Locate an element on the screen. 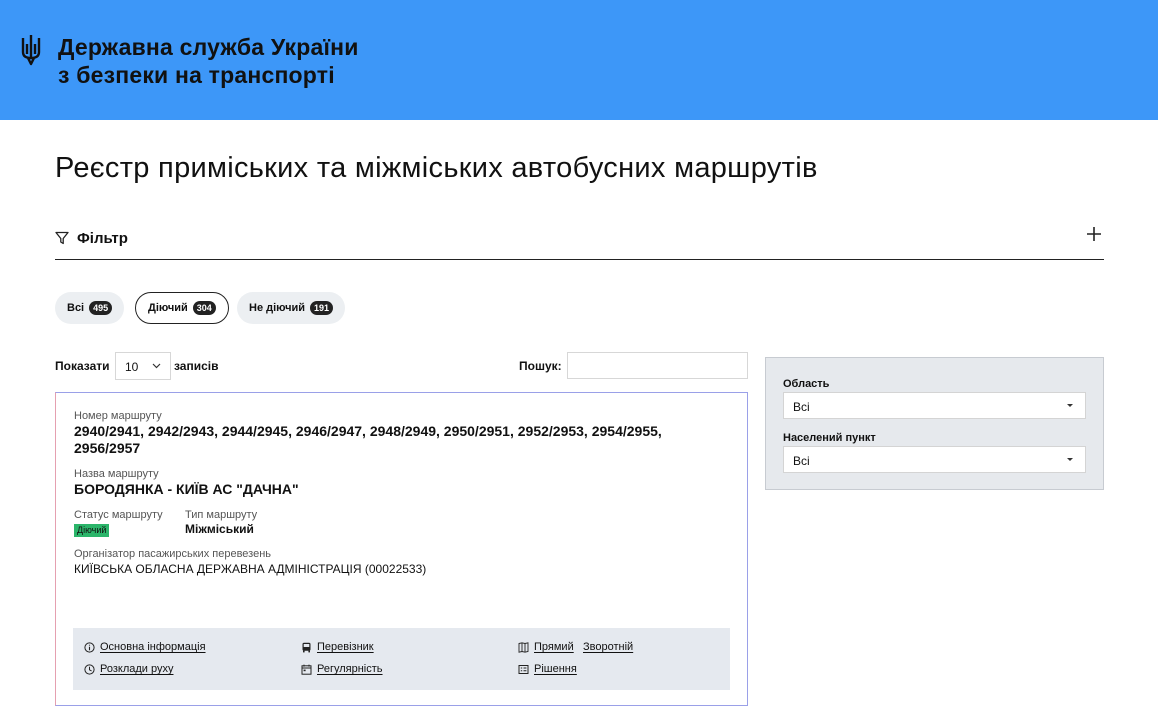  search-input is located at coordinates (657, 365).